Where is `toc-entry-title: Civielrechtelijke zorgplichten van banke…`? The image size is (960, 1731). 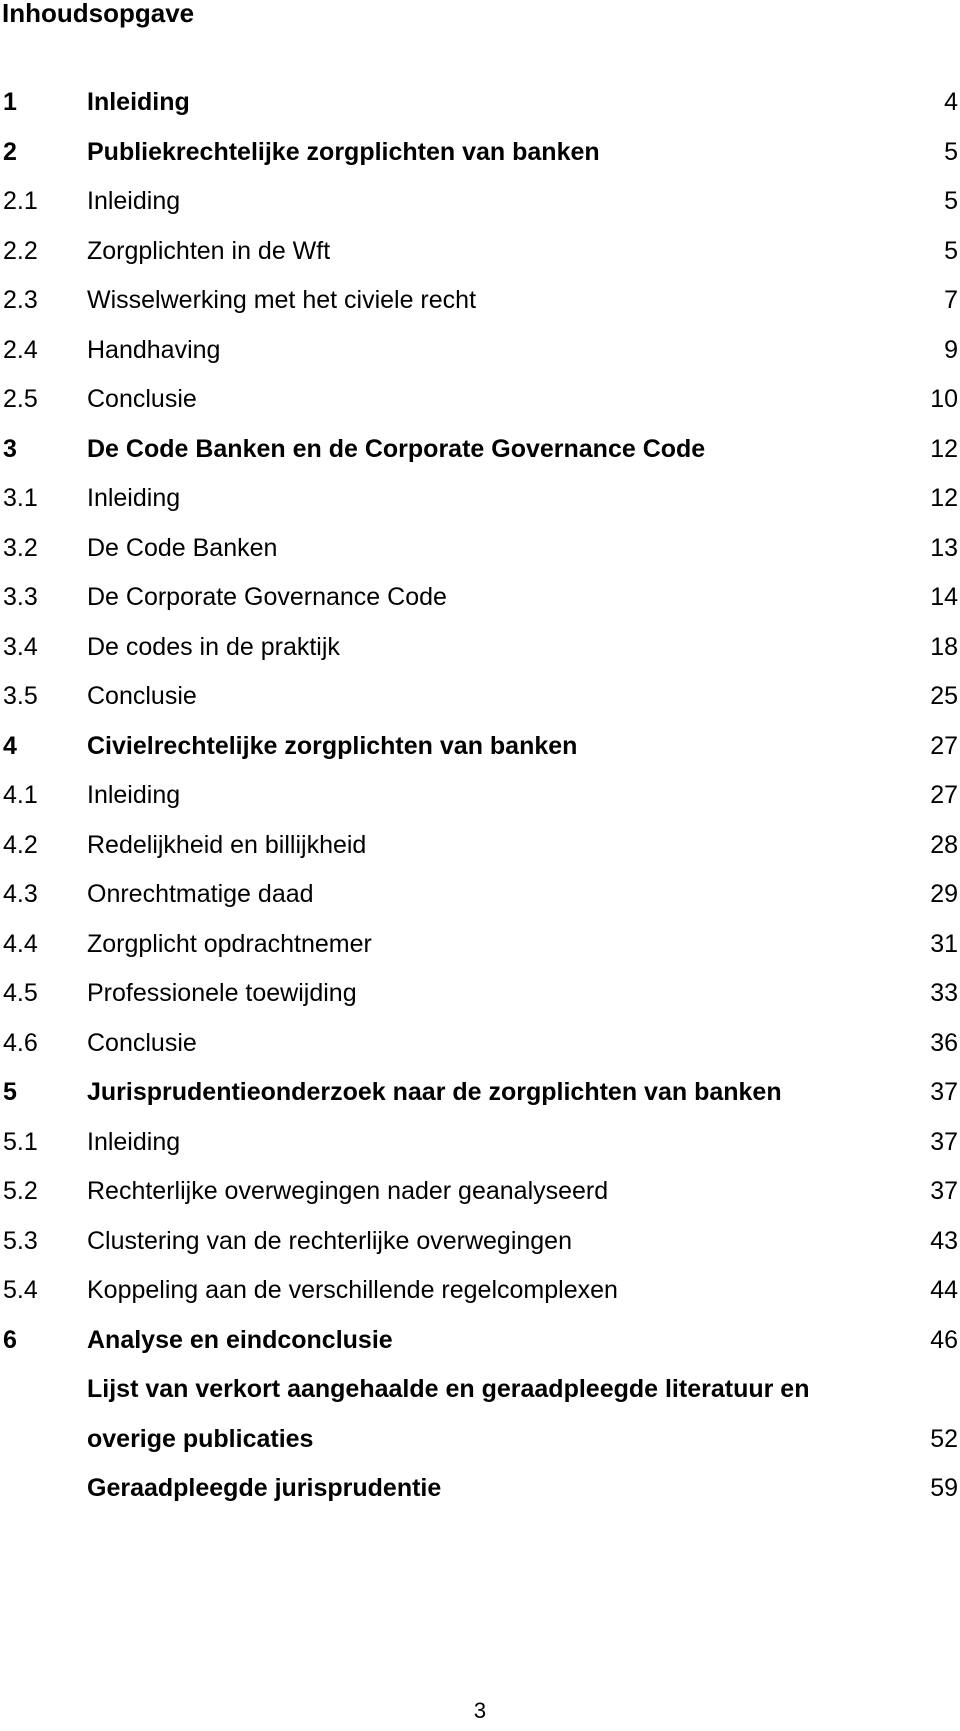
toc-entry-title: Civielrechtelijke zorgplichten van banke… is located at coordinates (332, 746).